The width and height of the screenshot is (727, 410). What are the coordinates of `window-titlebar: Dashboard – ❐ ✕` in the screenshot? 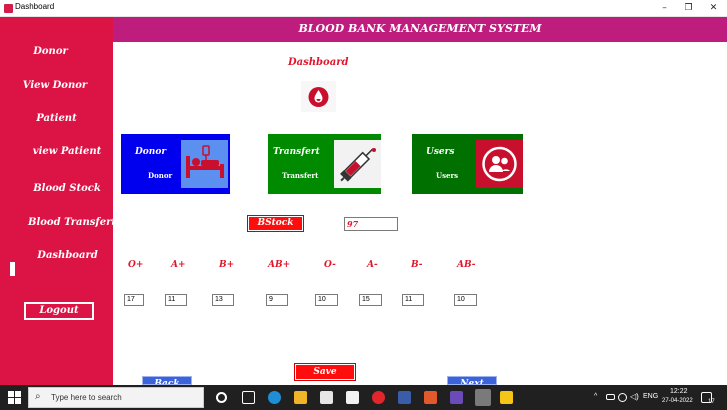 It's located at (363, 8).